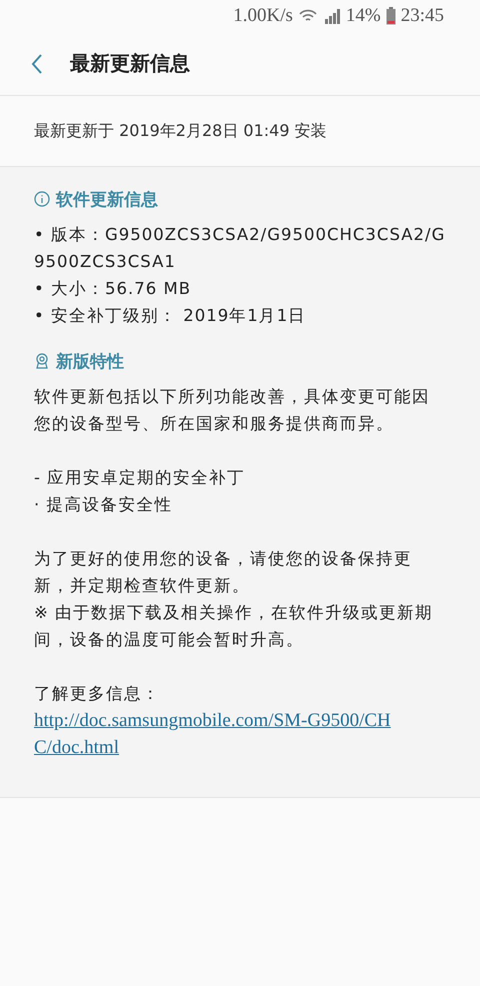 The height and width of the screenshot is (986, 480). What do you see at coordinates (234, 626) in the screenshot?
I see `body-text: ※ 由于数据下载及相关操作，在软件升级或更新期间，设备的温度可能会暂时升高。` at bounding box center [234, 626].